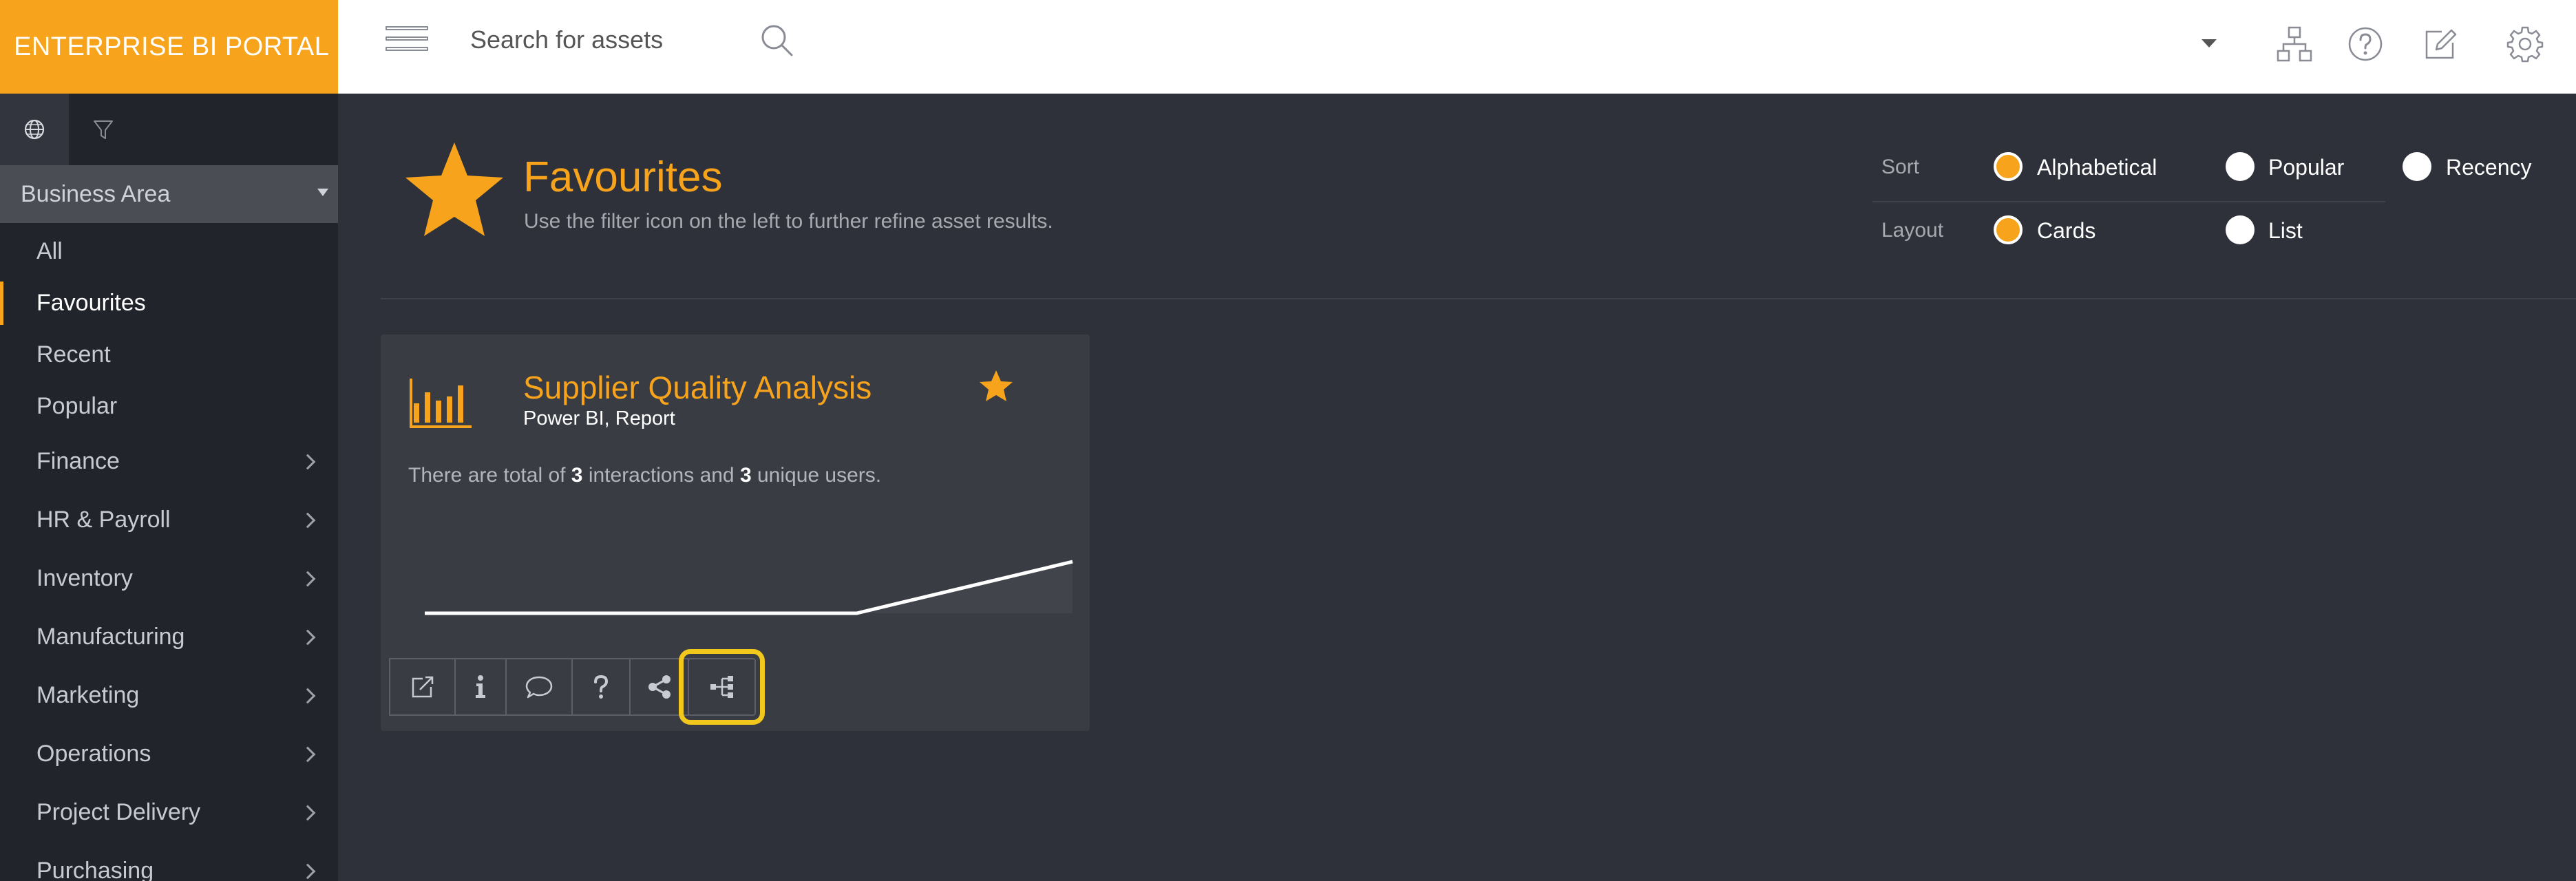  What do you see at coordinates (169, 695) in the screenshot?
I see `sidebar-item-marketing: Marketing` at bounding box center [169, 695].